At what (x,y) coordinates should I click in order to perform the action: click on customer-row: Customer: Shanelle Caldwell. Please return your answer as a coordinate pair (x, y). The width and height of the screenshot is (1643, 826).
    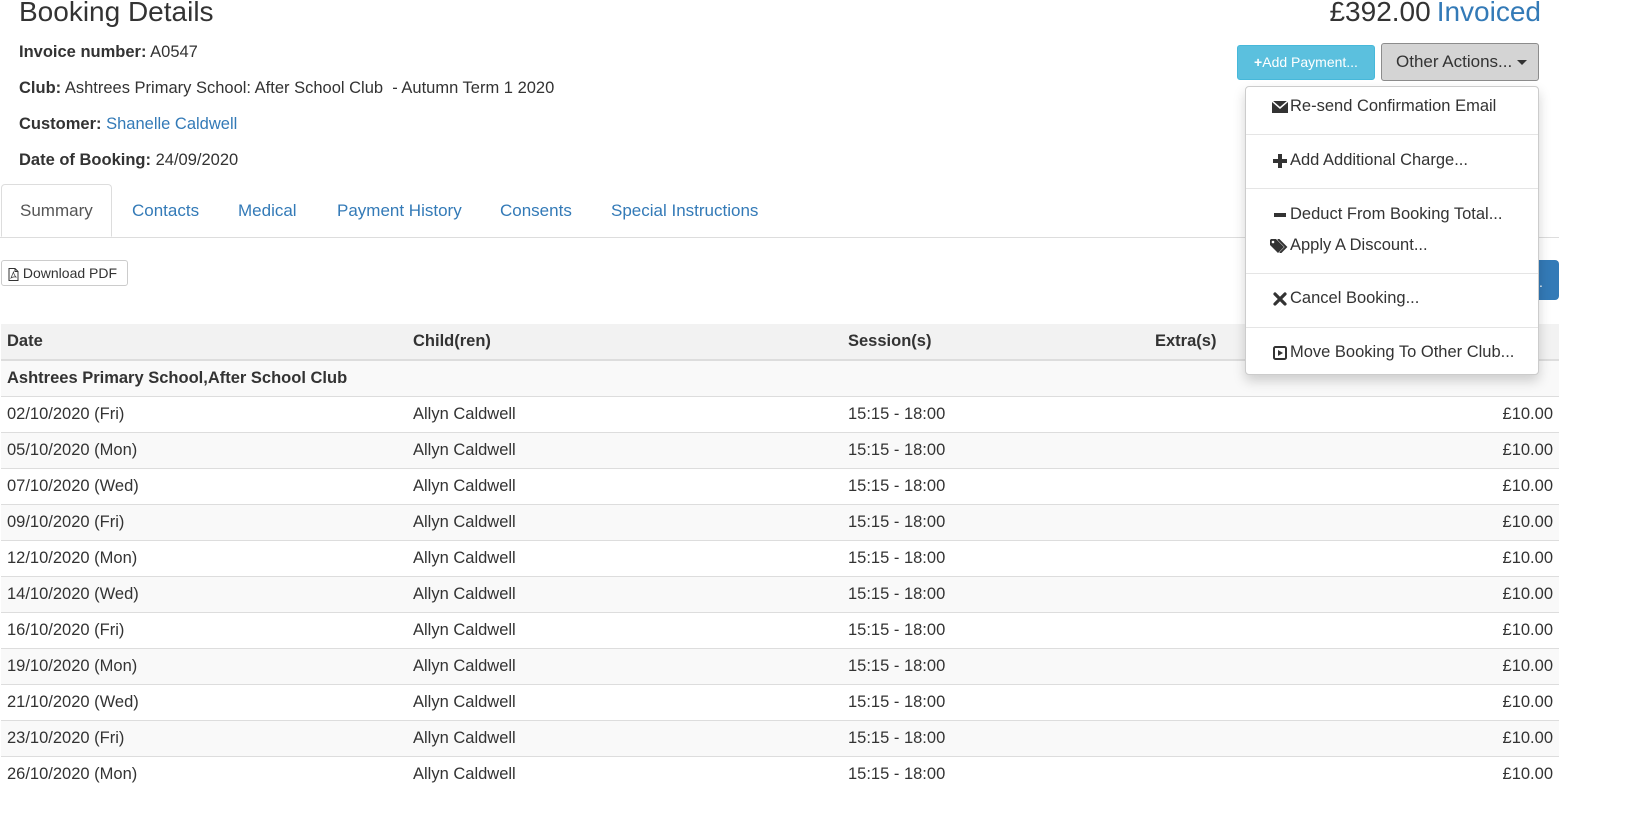
    Looking at the image, I should click on (128, 124).